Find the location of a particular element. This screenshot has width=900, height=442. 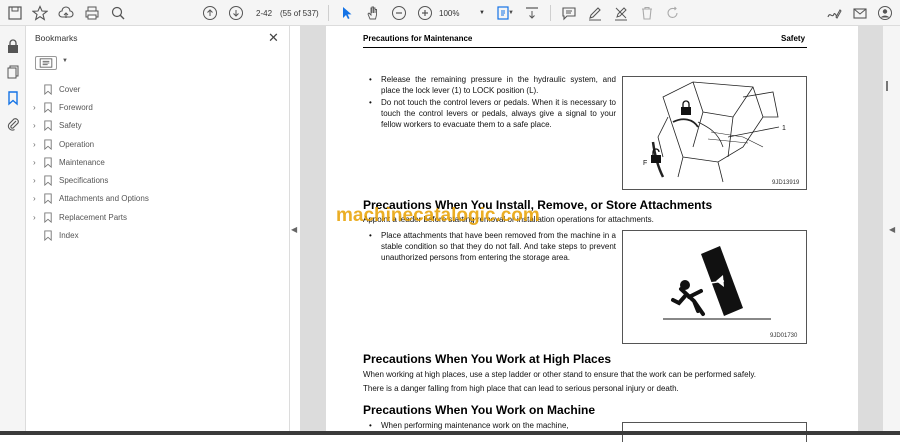

lock-lever-figure: 1 F 9JD13919 is located at coordinates (714, 133).